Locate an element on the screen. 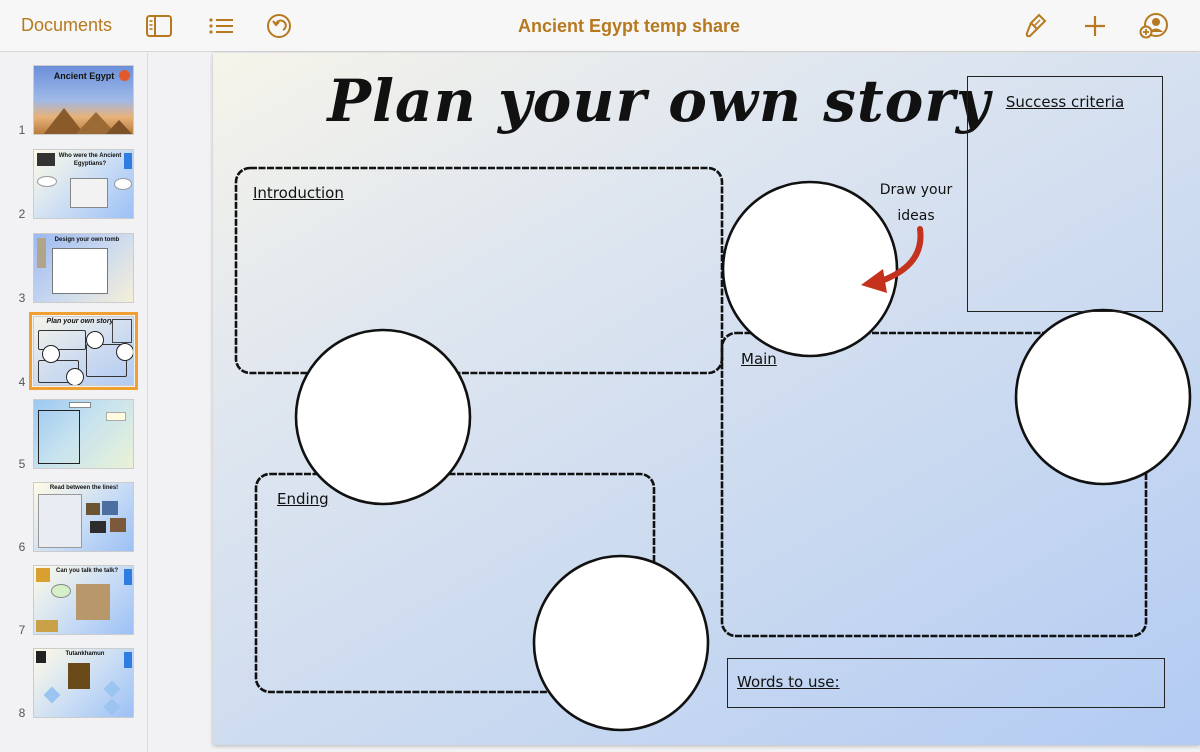  slide-thumbnail-7: Can you talk the talk? is located at coordinates (83, 600).